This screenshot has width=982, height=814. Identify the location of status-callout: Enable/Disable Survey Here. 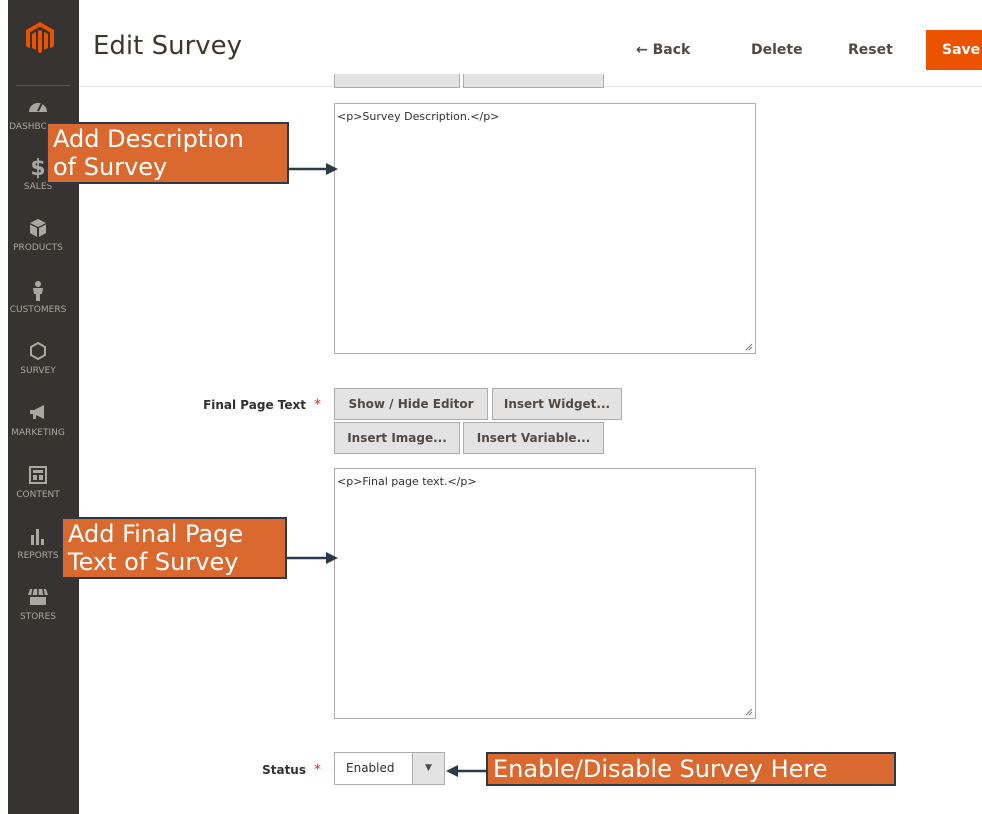
(691, 769).